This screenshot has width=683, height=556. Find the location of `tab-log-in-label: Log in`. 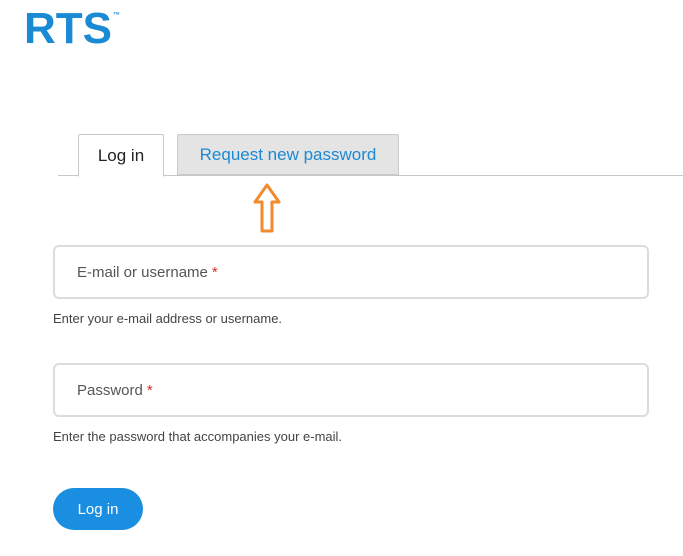

tab-log-in-label: Log in is located at coordinates (121, 155).